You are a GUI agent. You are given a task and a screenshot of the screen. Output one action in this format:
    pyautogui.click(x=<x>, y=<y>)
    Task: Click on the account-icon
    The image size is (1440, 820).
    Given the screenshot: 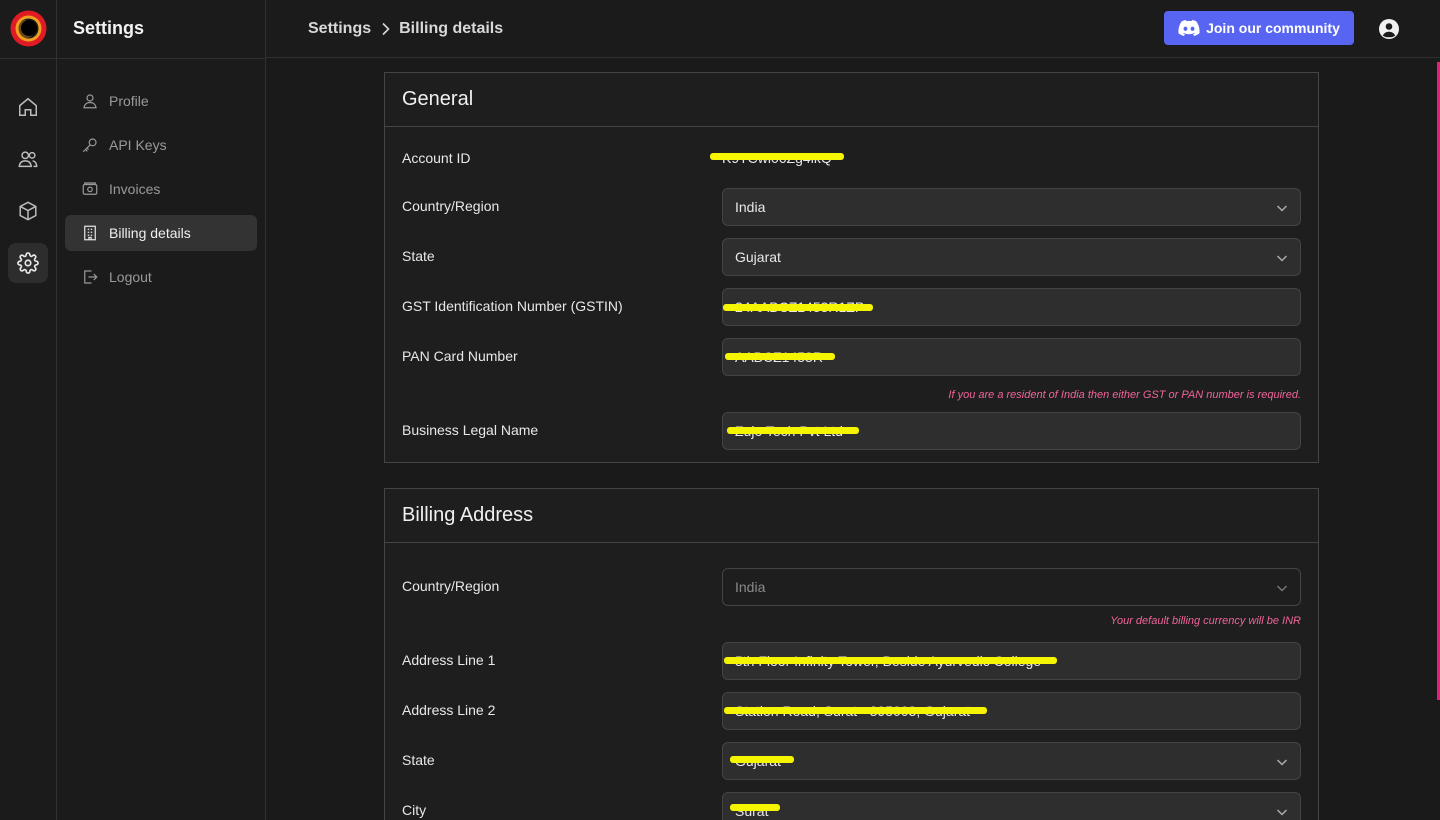 What is the action you would take?
    pyautogui.click(x=1389, y=29)
    